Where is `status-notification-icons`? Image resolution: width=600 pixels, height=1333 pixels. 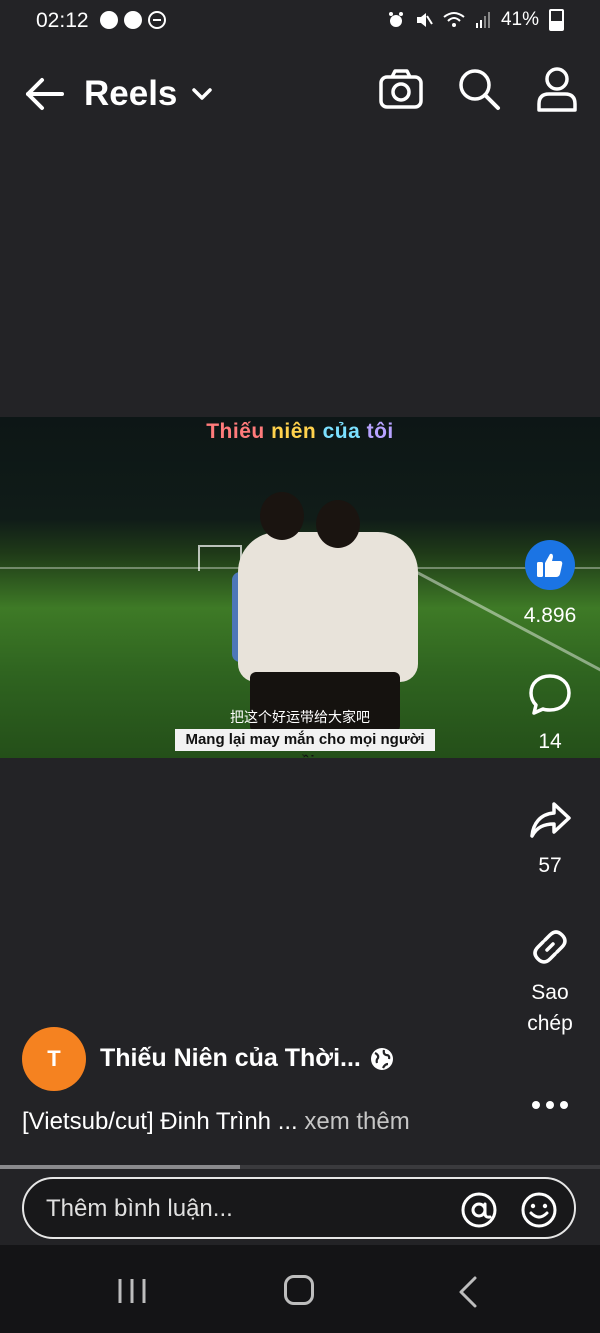
status-notification-icons is located at coordinates (133, 20).